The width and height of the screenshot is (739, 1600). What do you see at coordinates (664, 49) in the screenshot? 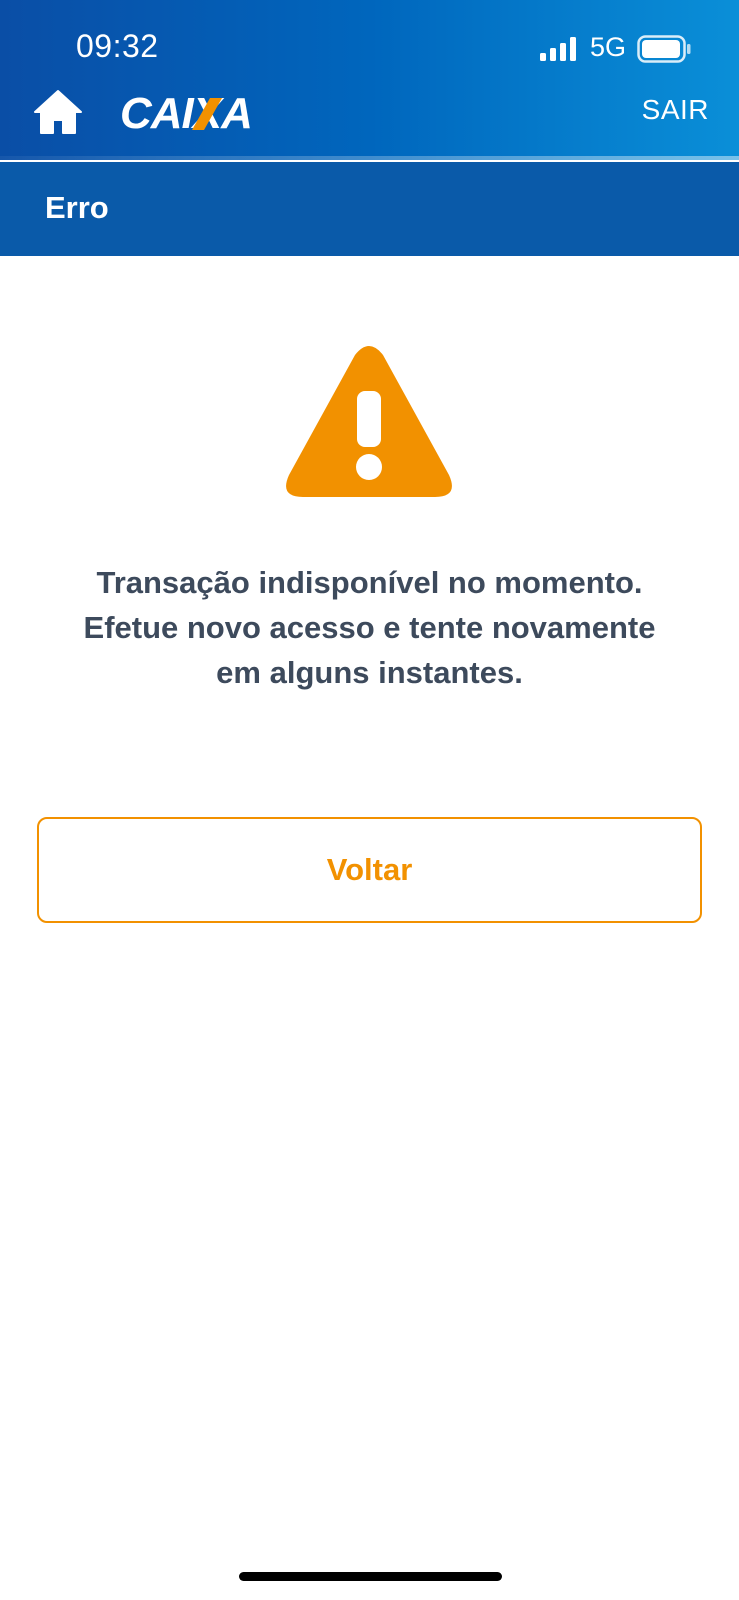
I see `battery-icon` at bounding box center [664, 49].